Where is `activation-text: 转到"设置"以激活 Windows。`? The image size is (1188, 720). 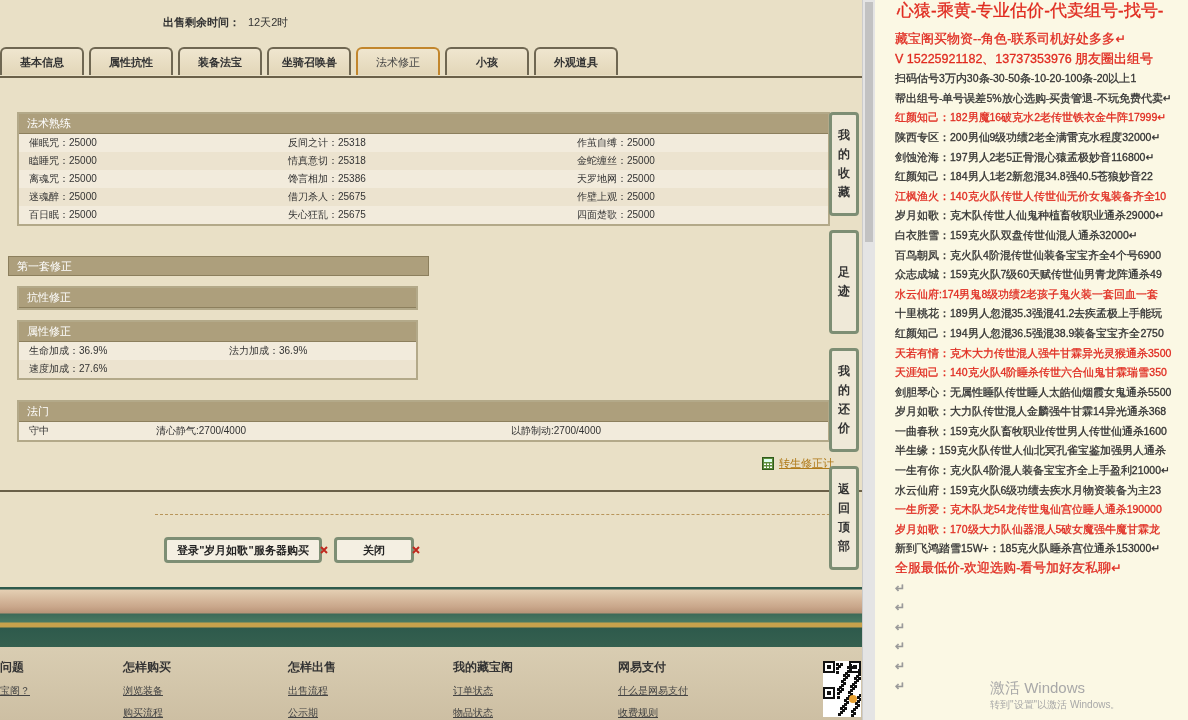 activation-text: 转到"设置"以激活 Windows。 is located at coordinates (1055, 705).